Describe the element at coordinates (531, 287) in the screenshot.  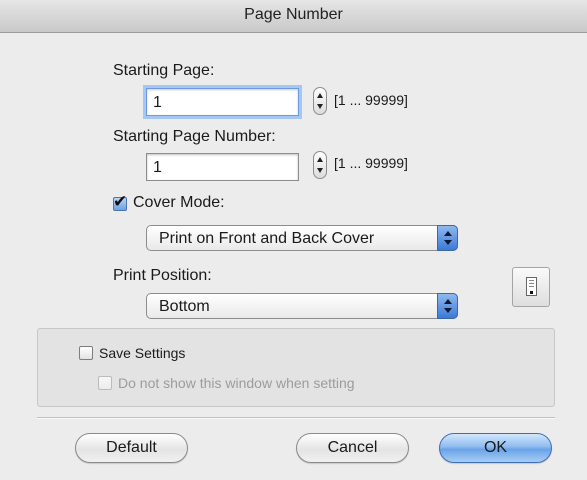
I see `page-position-icon` at that location.